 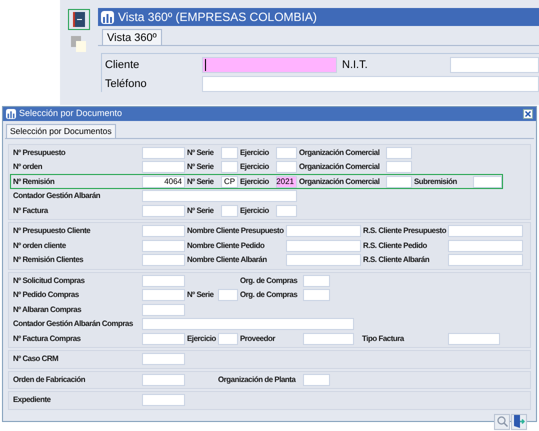 I want to click on input-field: CP, so click(x=229, y=182).